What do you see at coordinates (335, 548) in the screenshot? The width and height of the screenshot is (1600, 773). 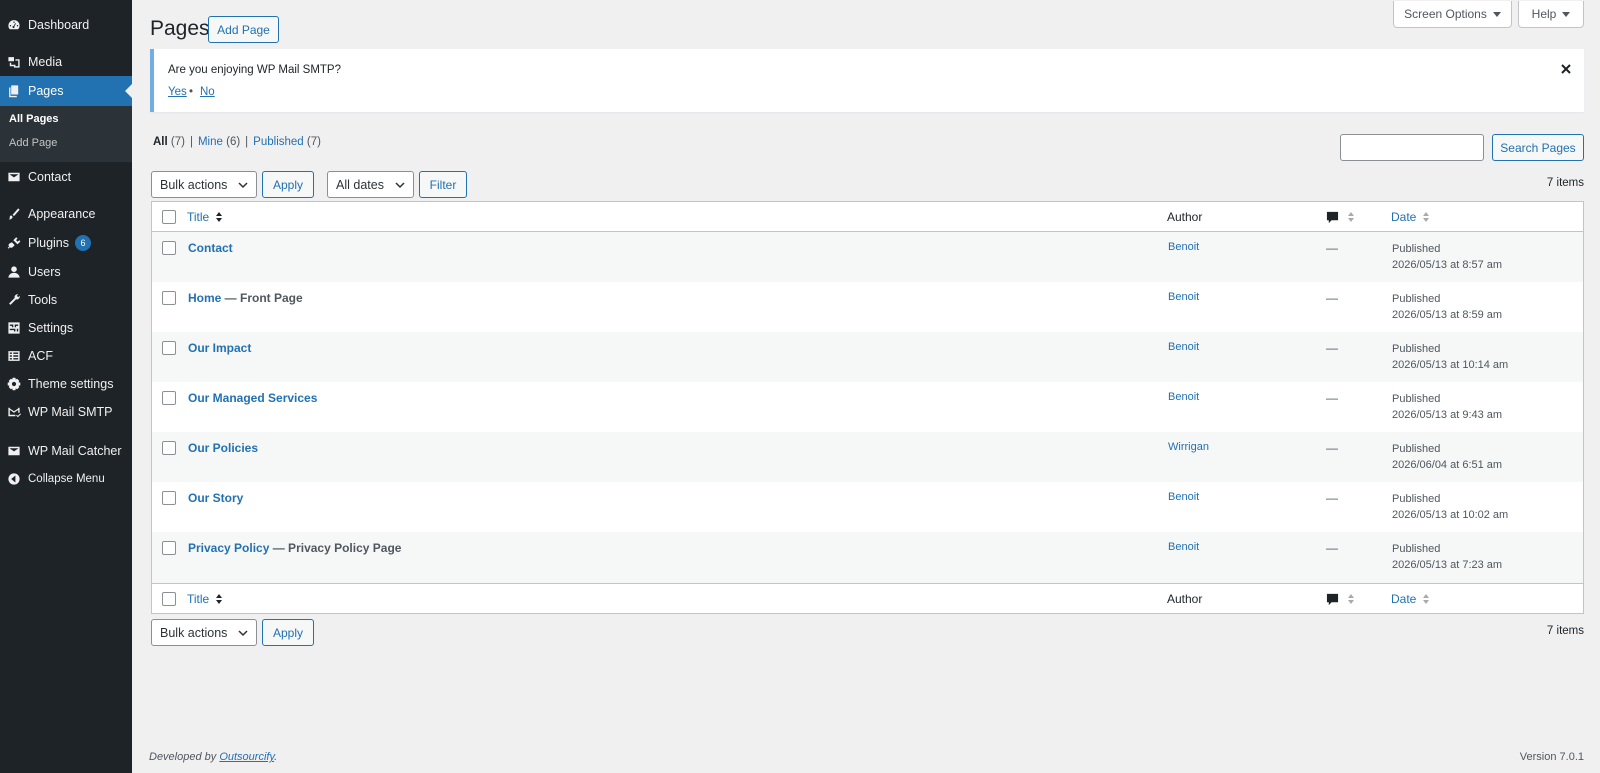 I see `page-state: — Privacy Policy Page` at bounding box center [335, 548].